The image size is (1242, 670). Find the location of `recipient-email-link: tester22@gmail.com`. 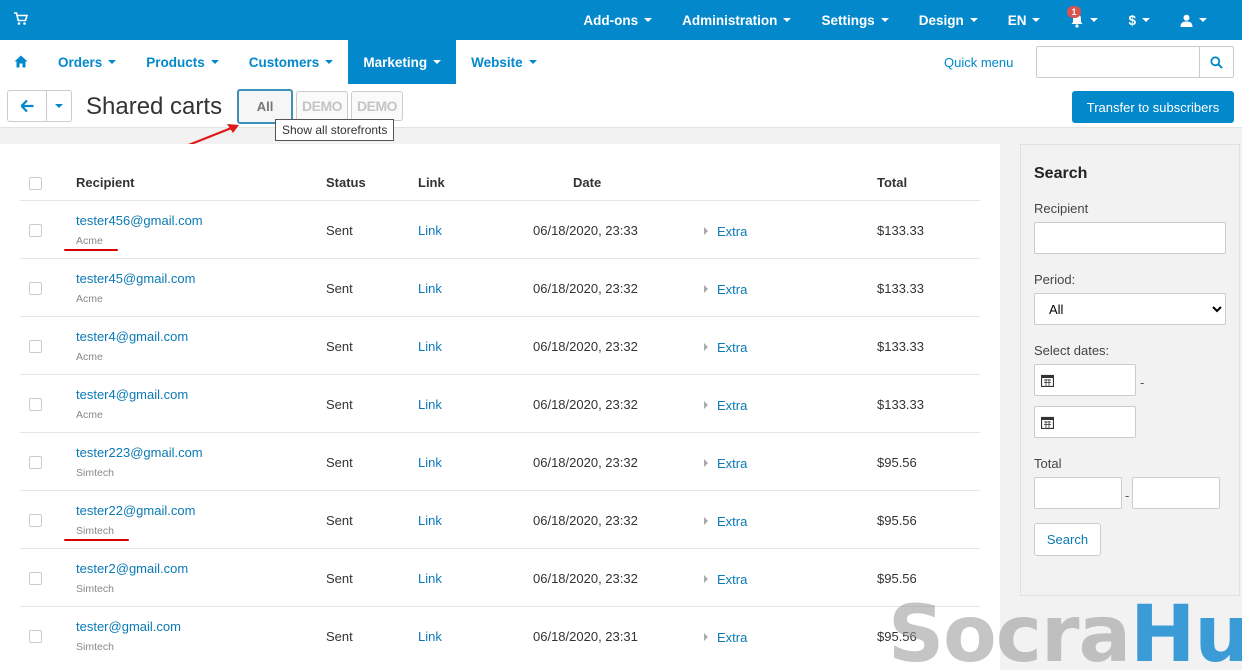

recipient-email-link: tester22@gmail.com is located at coordinates (135, 510).